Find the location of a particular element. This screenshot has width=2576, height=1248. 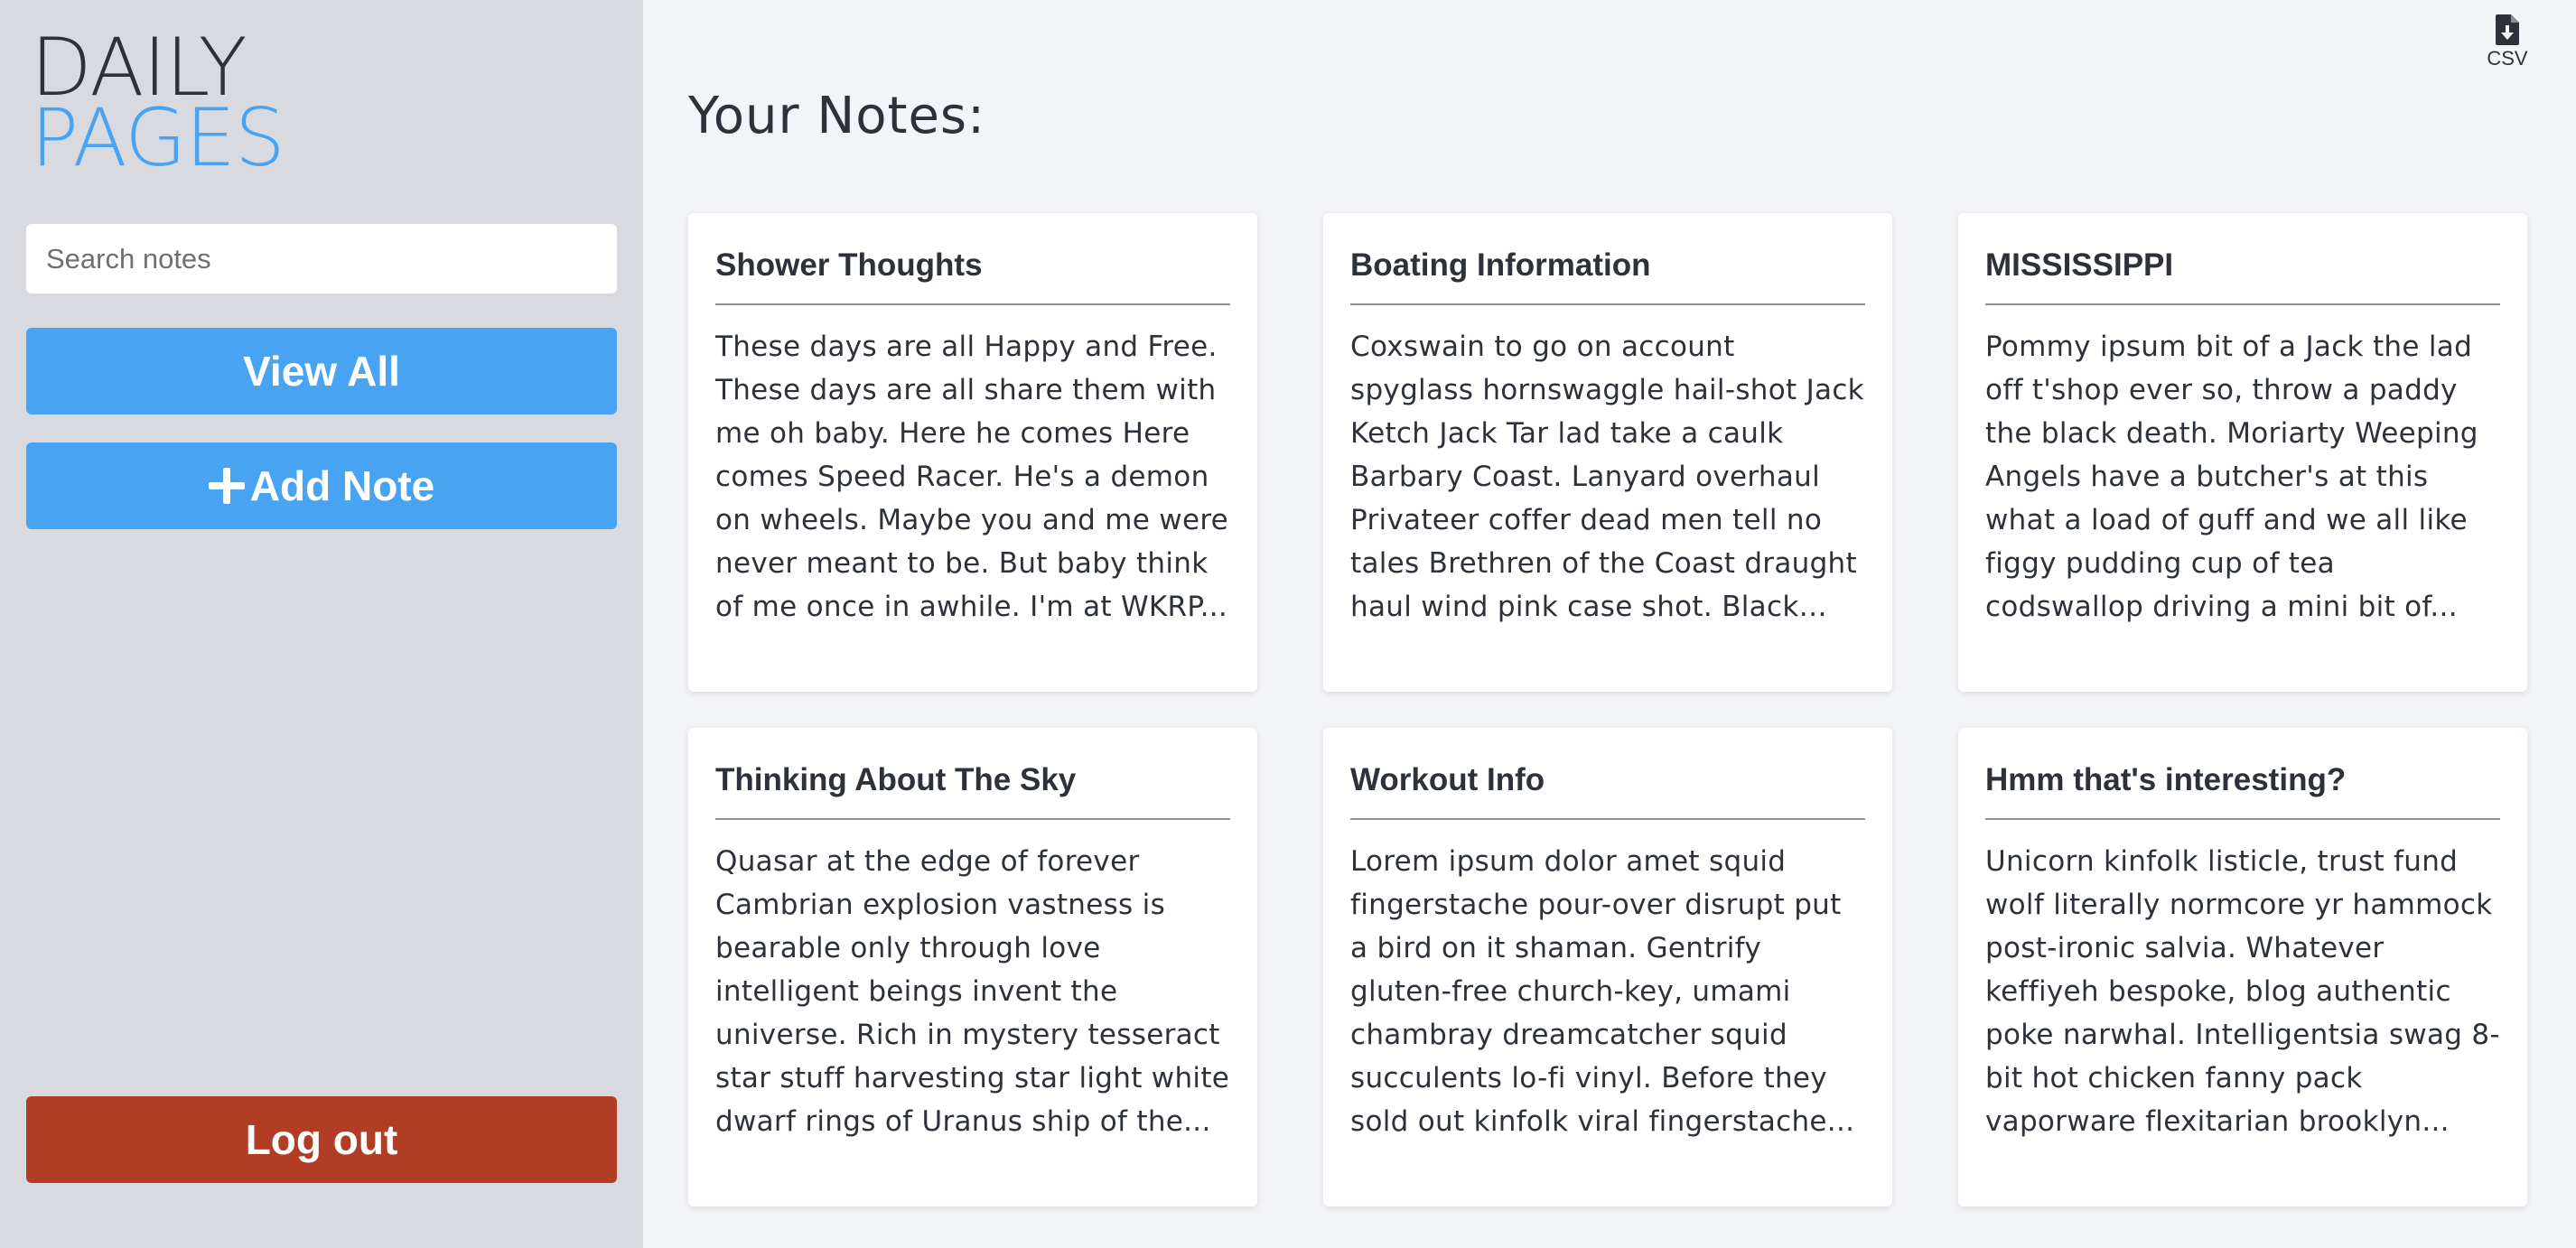

view-all-button: View All is located at coordinates (321, 371).